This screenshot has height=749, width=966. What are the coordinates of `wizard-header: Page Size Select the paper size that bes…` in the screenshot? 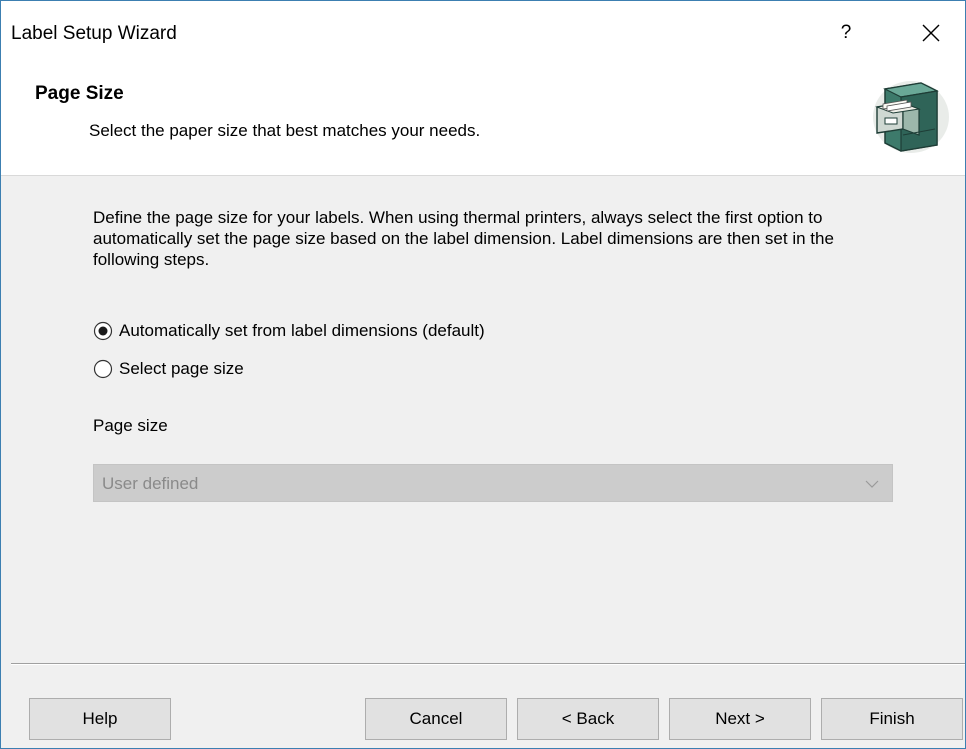 It's located at (483, 121).